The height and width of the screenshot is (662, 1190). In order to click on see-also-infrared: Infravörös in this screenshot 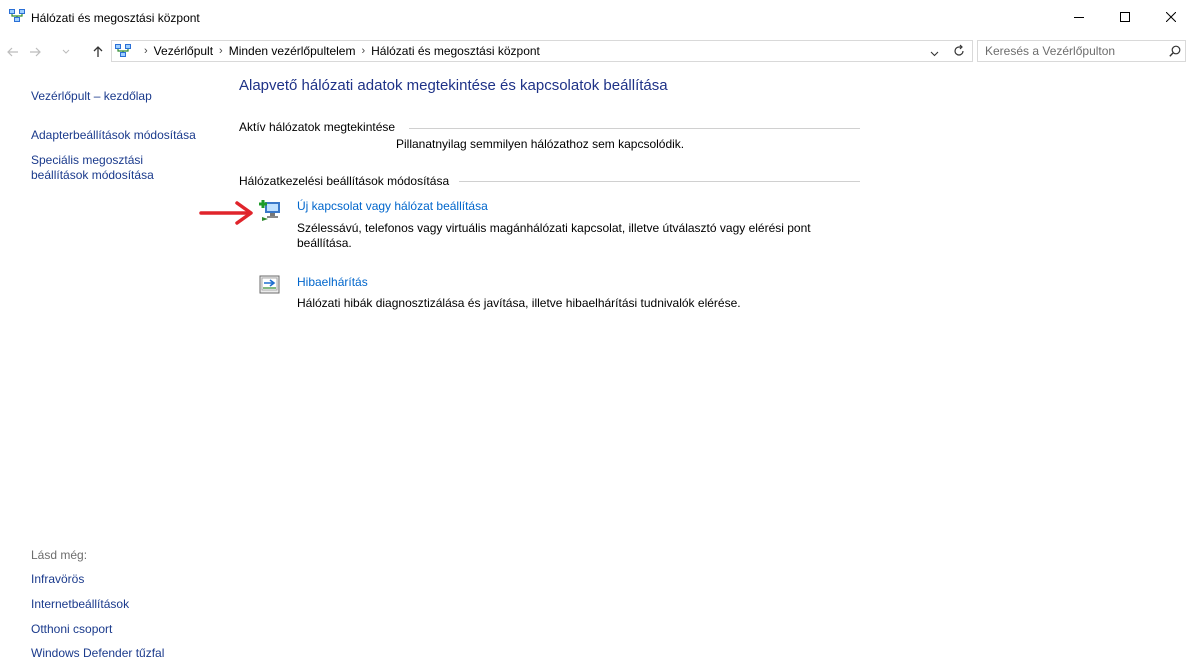, I will do `click(57, 579)`.